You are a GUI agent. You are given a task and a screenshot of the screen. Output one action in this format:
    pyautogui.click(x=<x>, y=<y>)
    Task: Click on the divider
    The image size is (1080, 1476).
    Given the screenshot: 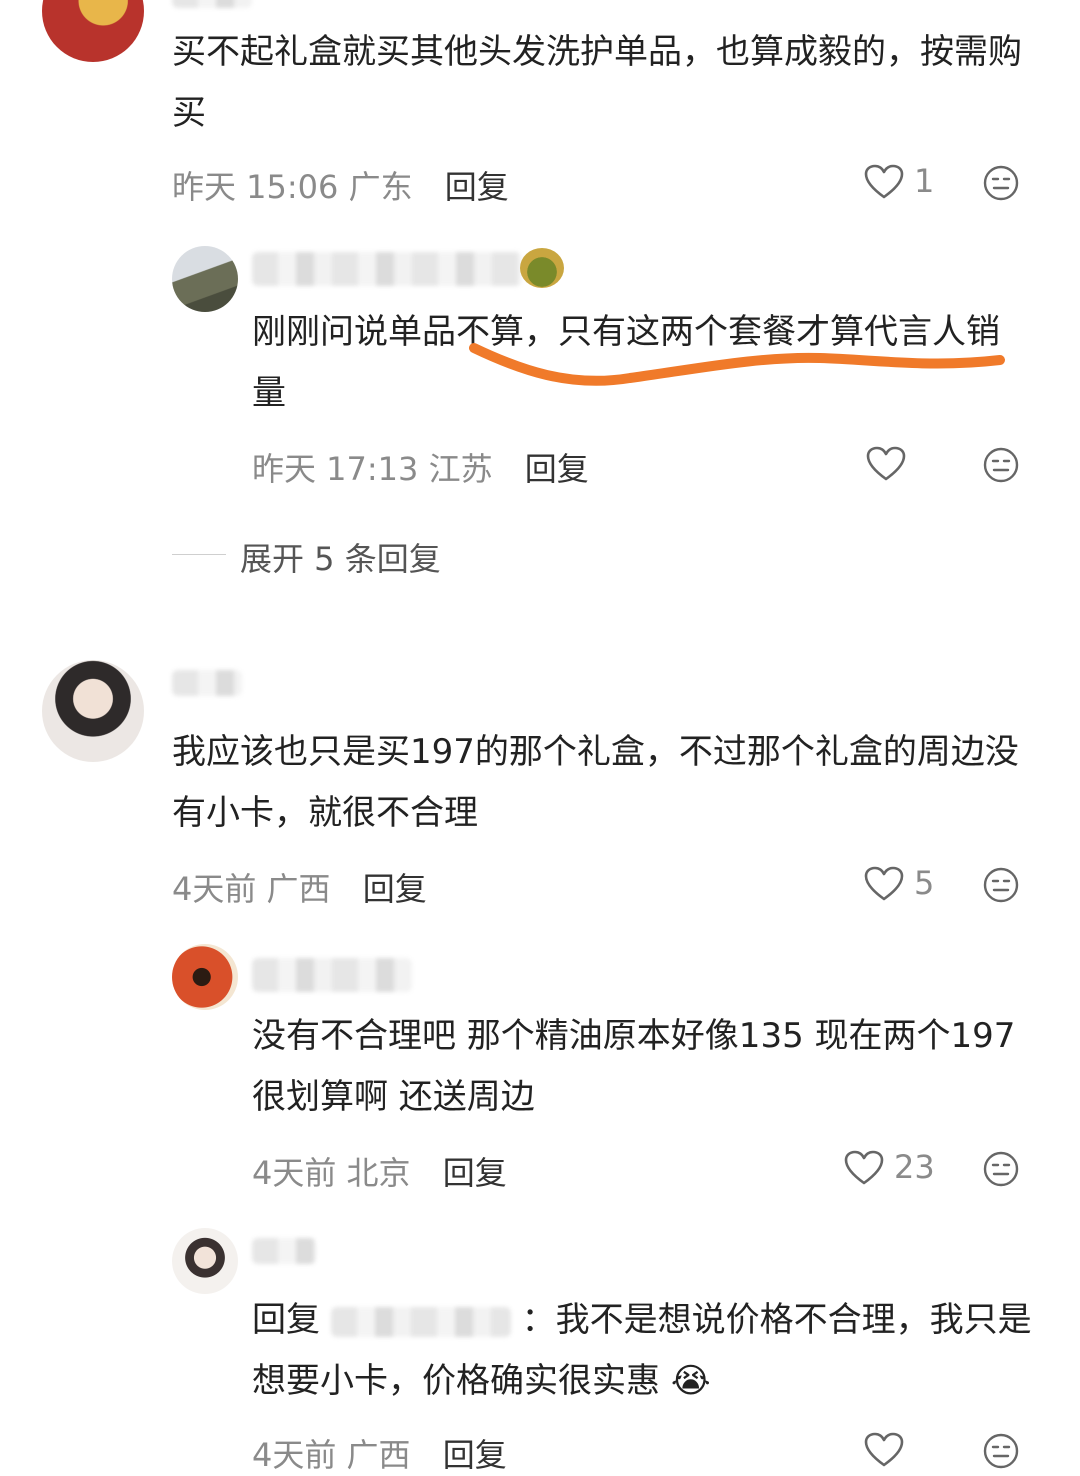 What is the action you would take?
    pyautogui.click(x=199, y=554)
    